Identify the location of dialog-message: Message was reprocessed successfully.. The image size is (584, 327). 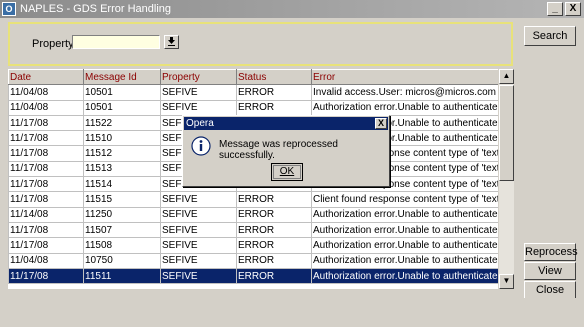
(278, 150).